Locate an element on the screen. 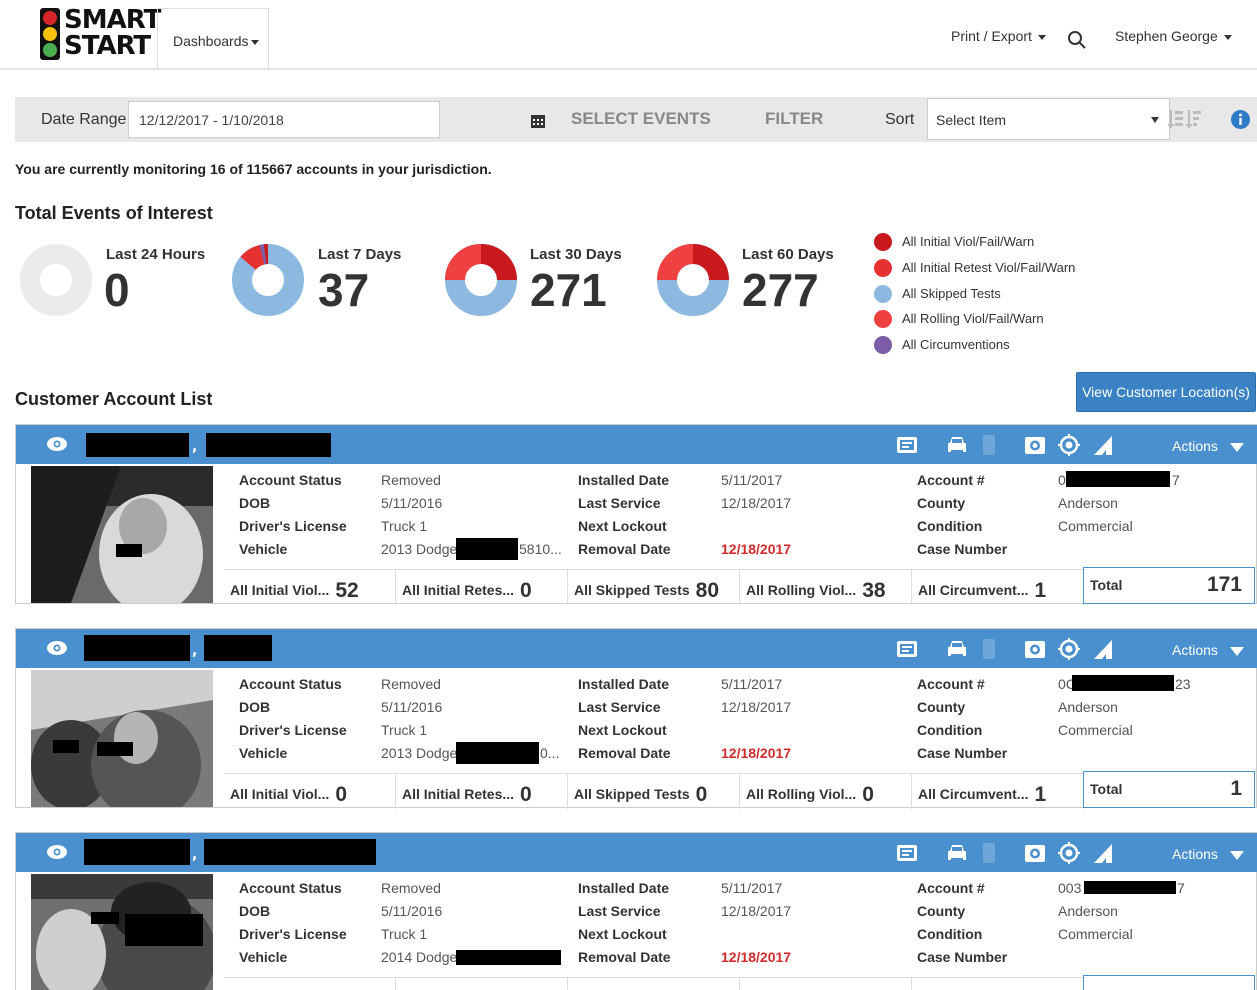 The width and height of the screenshot is (1257, 990). count-rolling-viol: All Rolling Viol... 0 is located at coordinates (826, 791).